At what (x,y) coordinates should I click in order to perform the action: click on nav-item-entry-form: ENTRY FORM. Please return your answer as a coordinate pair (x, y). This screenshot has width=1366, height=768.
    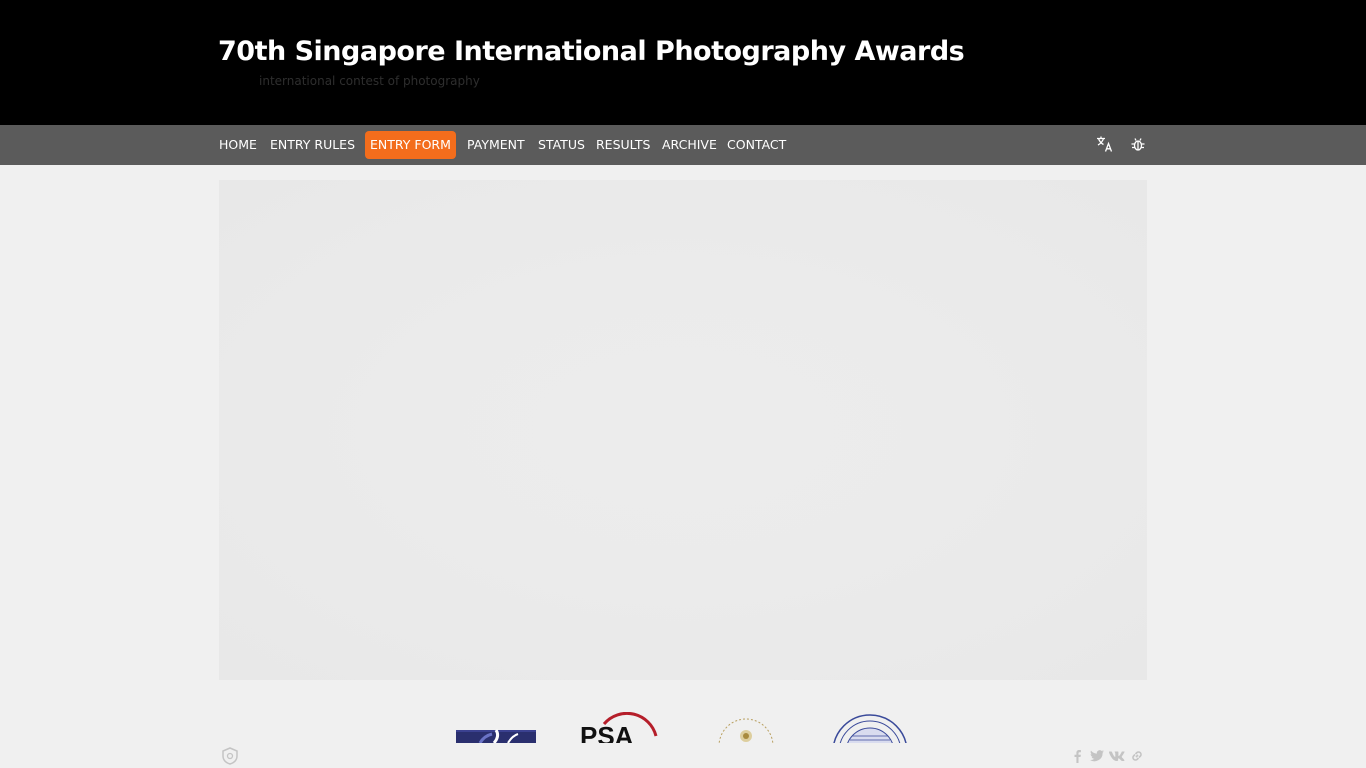
    Looking at the image, I should click on (410, 145).